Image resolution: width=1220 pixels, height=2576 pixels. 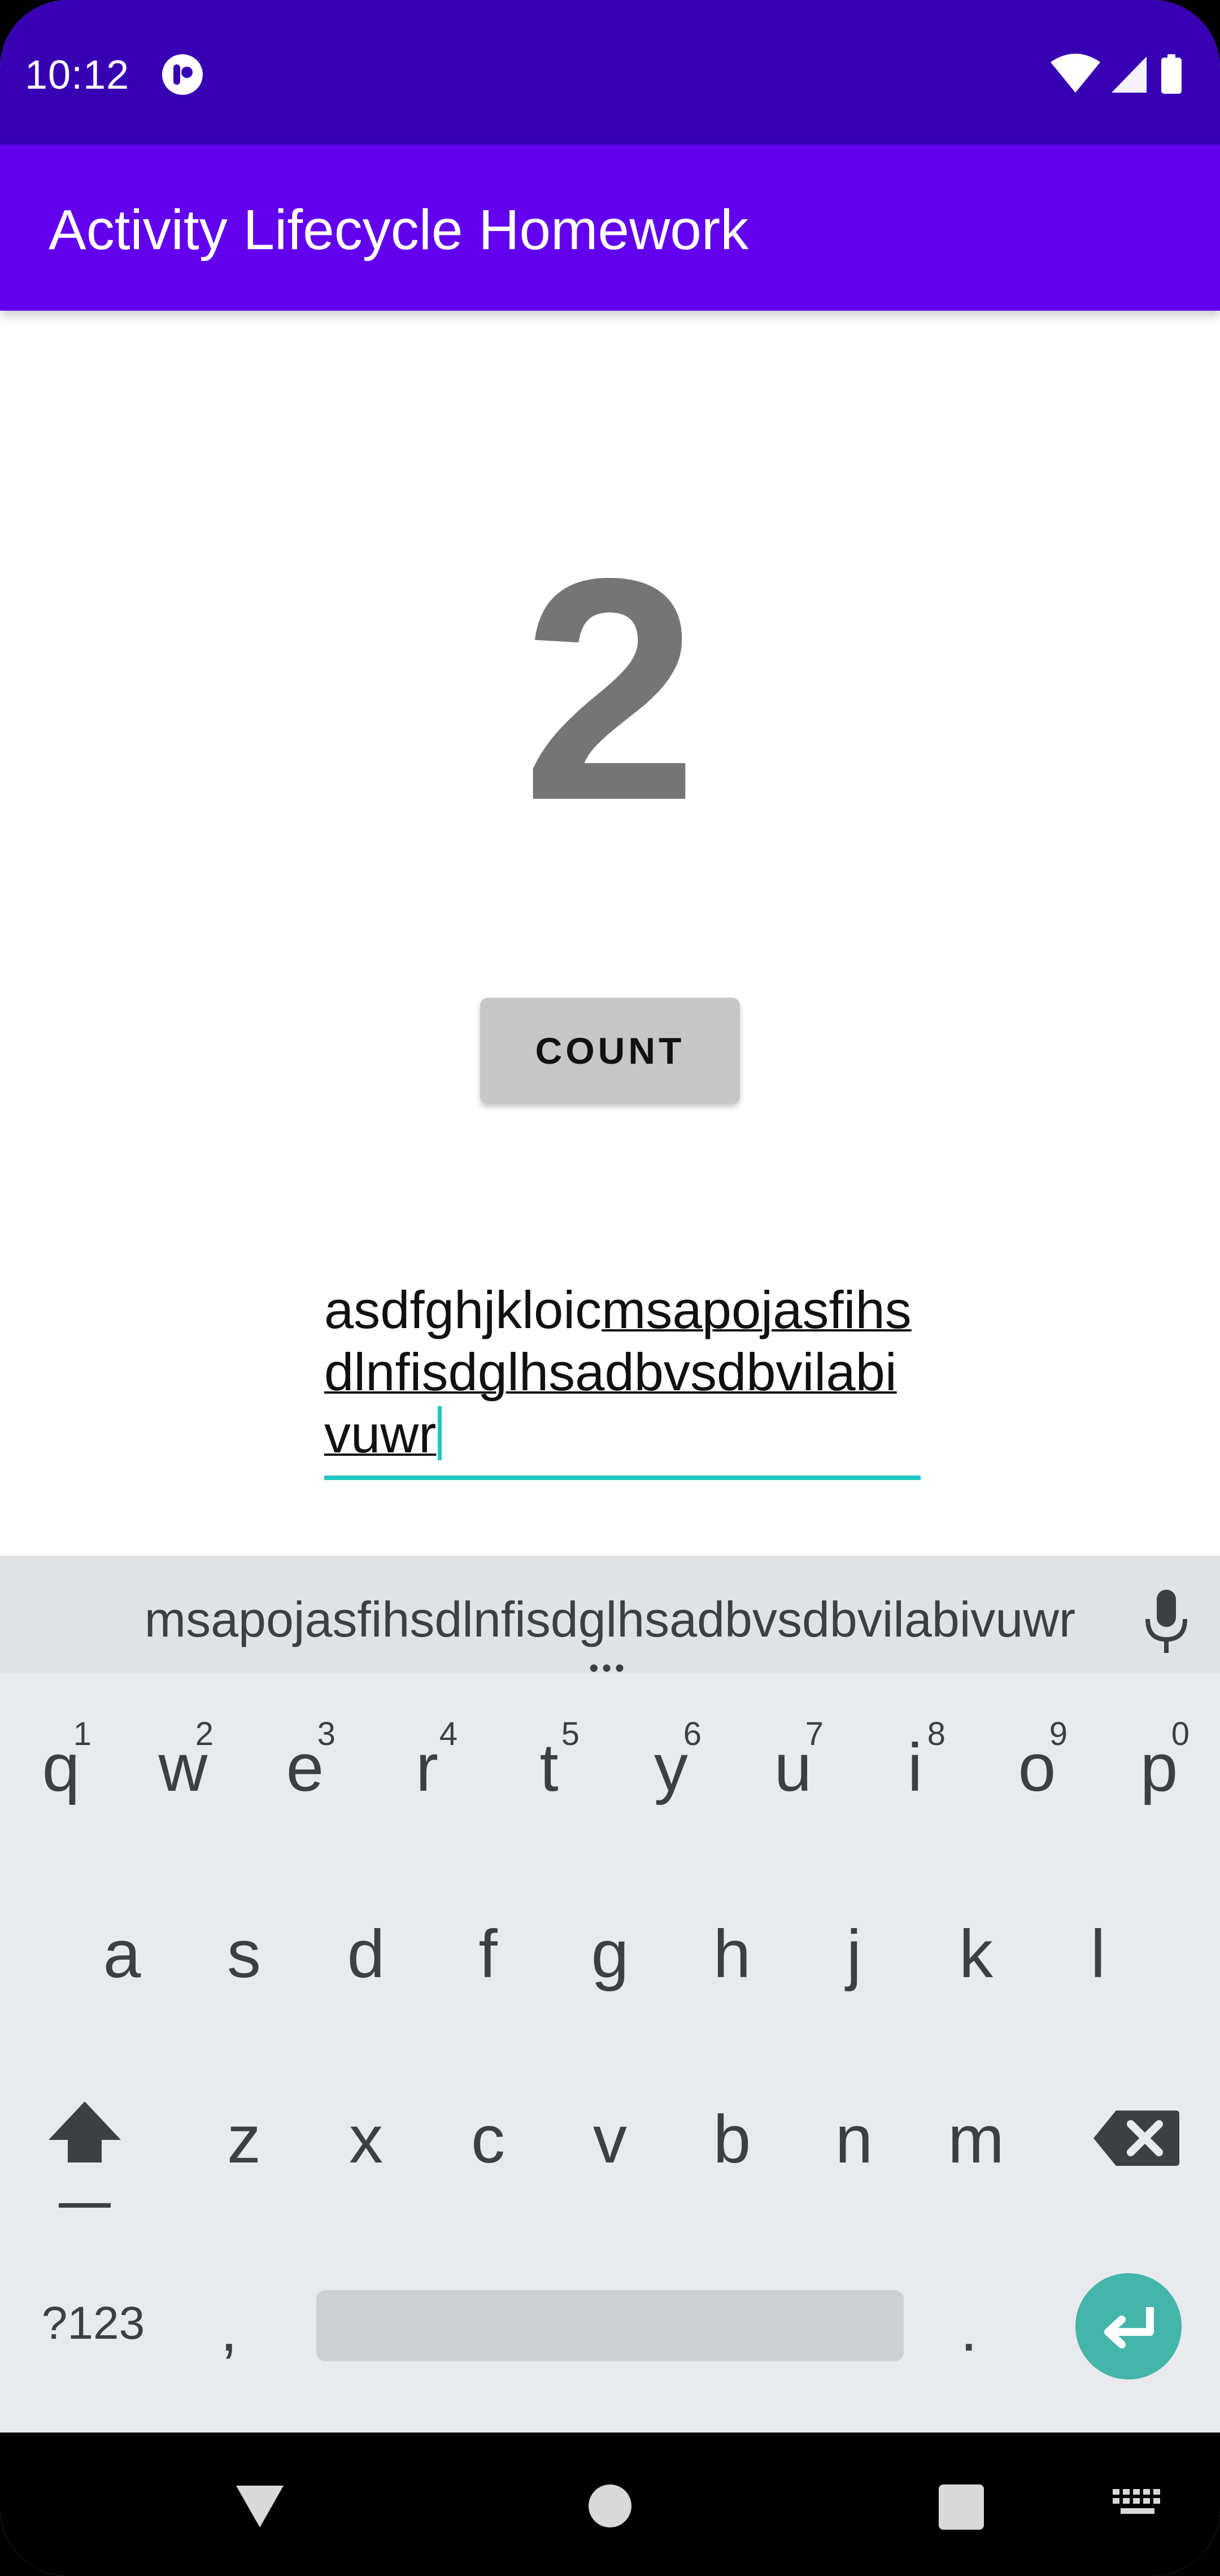 I want to click on key-label: r, so click(x=427, y=1767).